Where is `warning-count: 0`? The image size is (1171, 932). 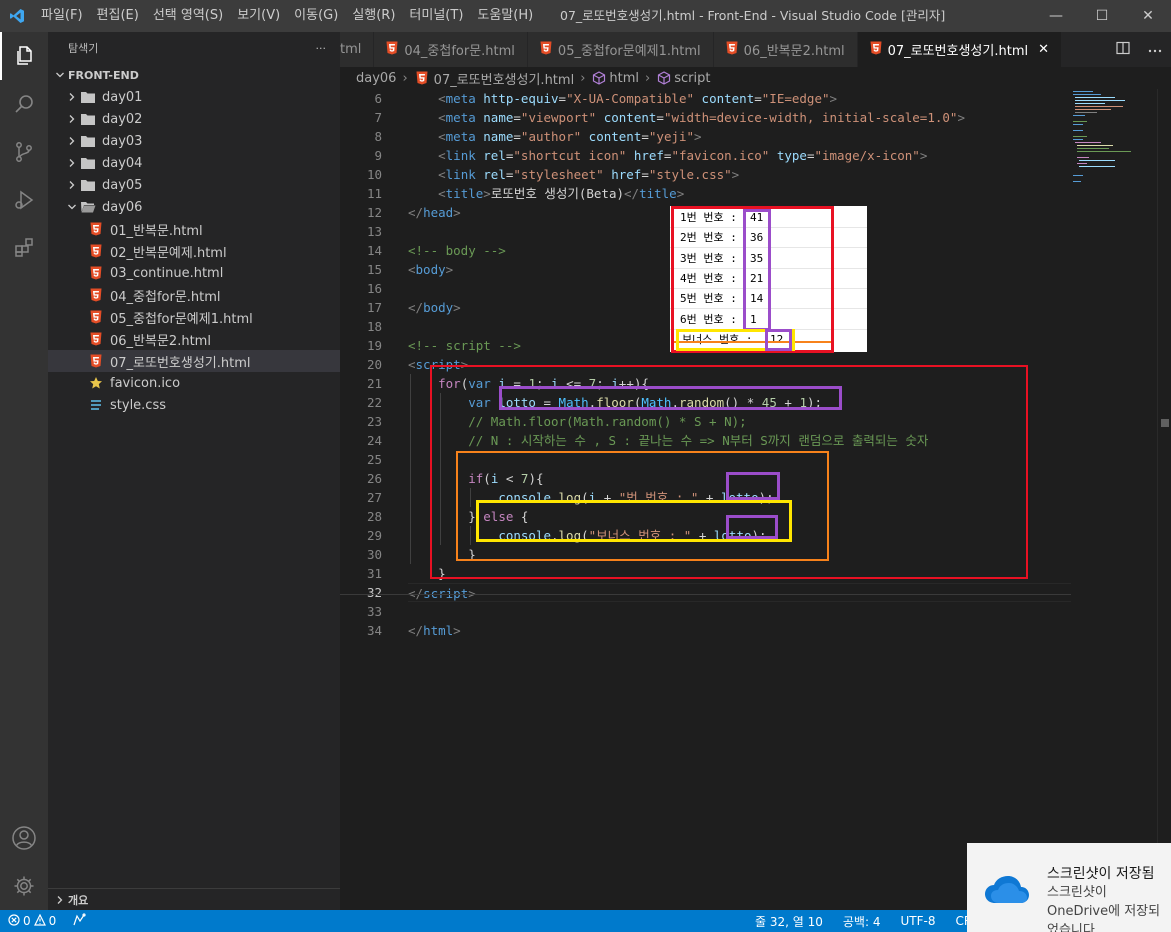
warning-count: 0 is located at coordinates (52, 921).